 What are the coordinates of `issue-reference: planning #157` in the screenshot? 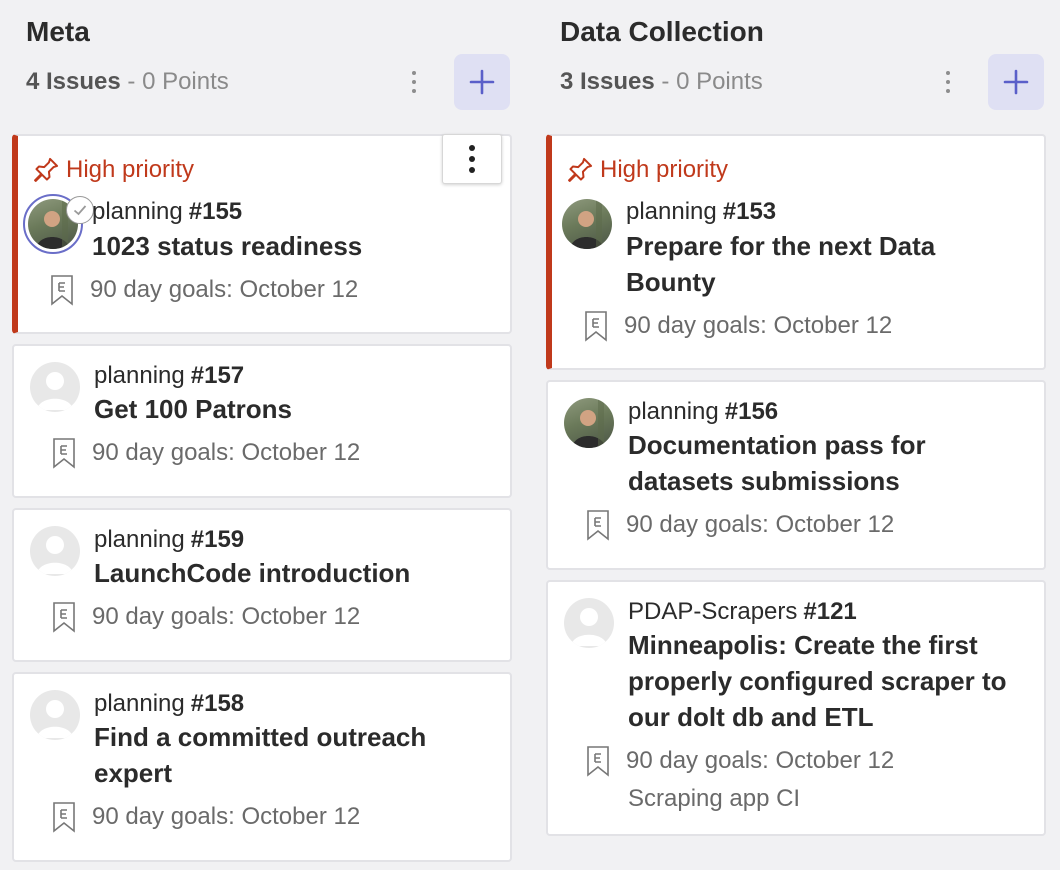 It's located at (169, 376).